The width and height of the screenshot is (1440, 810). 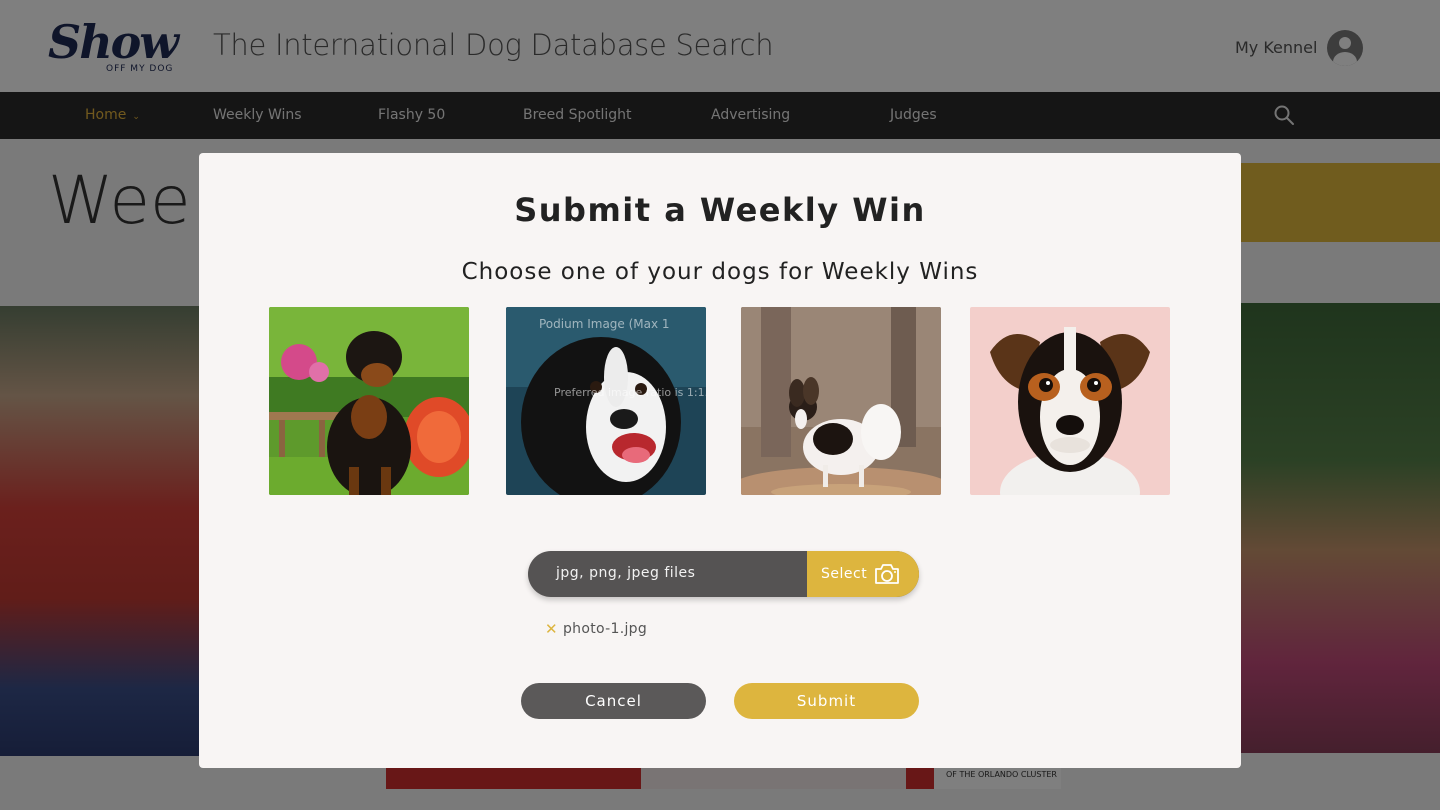 What do you see at coordinates (626, 573) in the screenshot?
I see `file-upload-hint: jpg, png, jpeg files` at bounding box center [626, 573].